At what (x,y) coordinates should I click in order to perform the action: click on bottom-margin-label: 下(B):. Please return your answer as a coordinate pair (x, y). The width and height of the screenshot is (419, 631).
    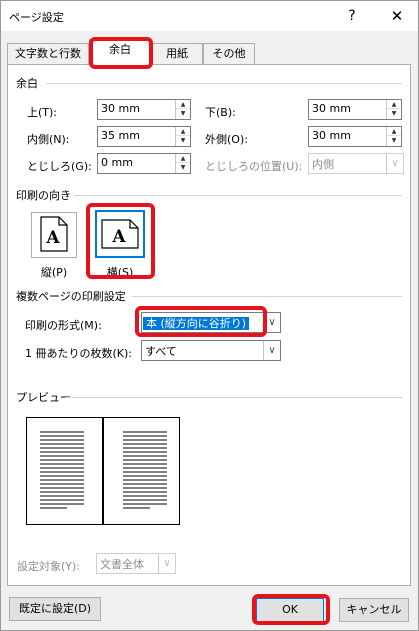
    Looking at the image, I should click on (220, 112).